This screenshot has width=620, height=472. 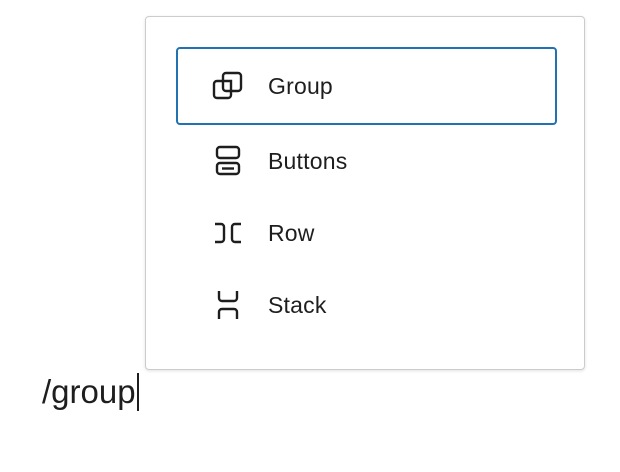 What do you see at coordinates (297, 304) in the screenshot?
I see `suggestion-label: Stack` at bounding box center [297, 304].